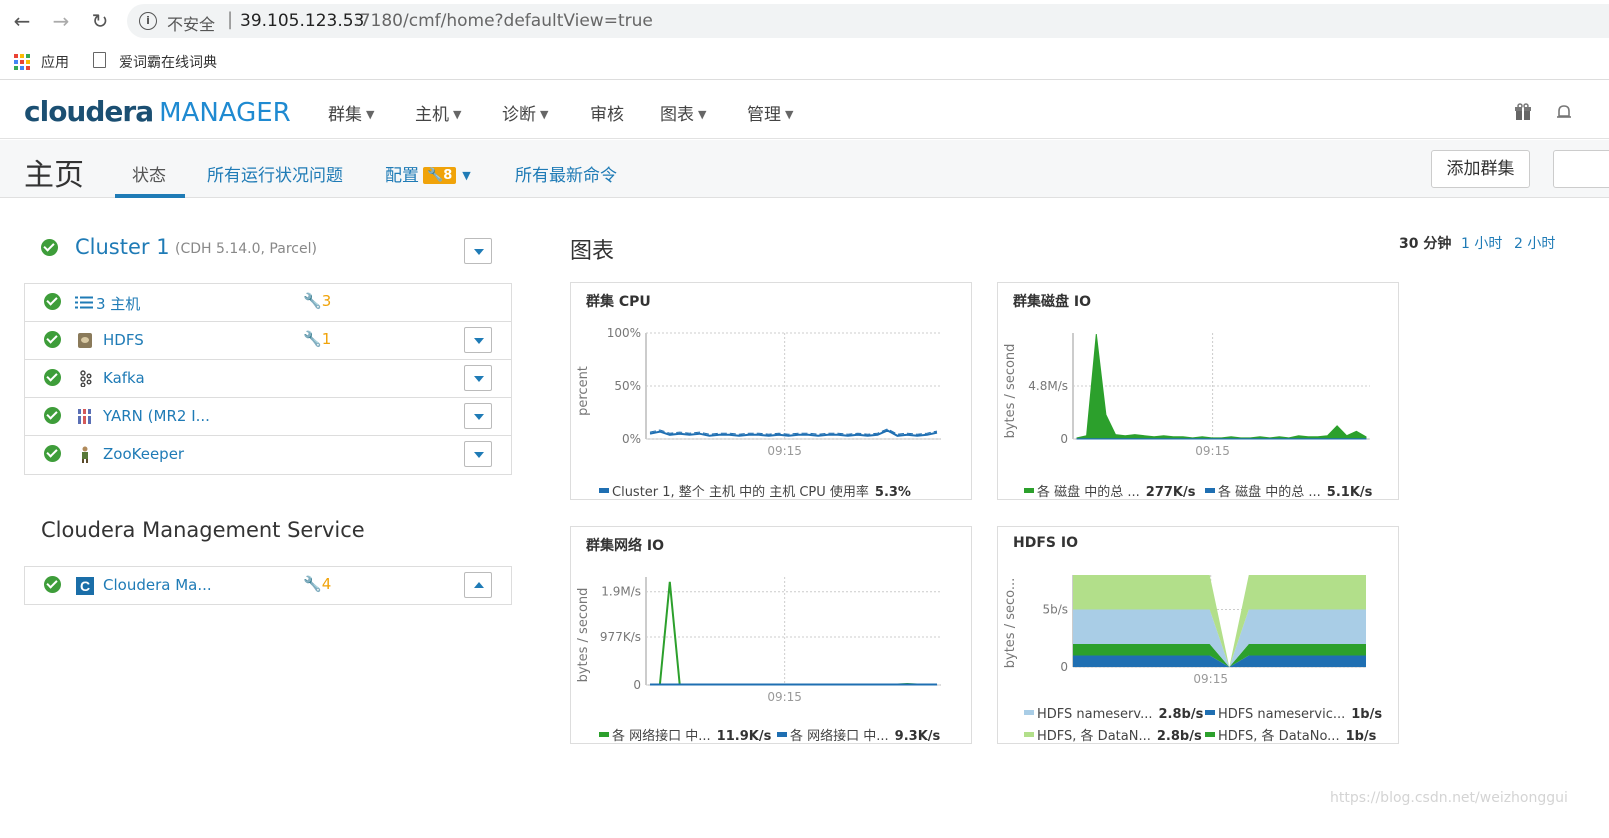 This screenshot has height=838, width=1609. Describe the element at coordinates (61, 21) in the screenshot. I see `forward-icon: →` at that location.